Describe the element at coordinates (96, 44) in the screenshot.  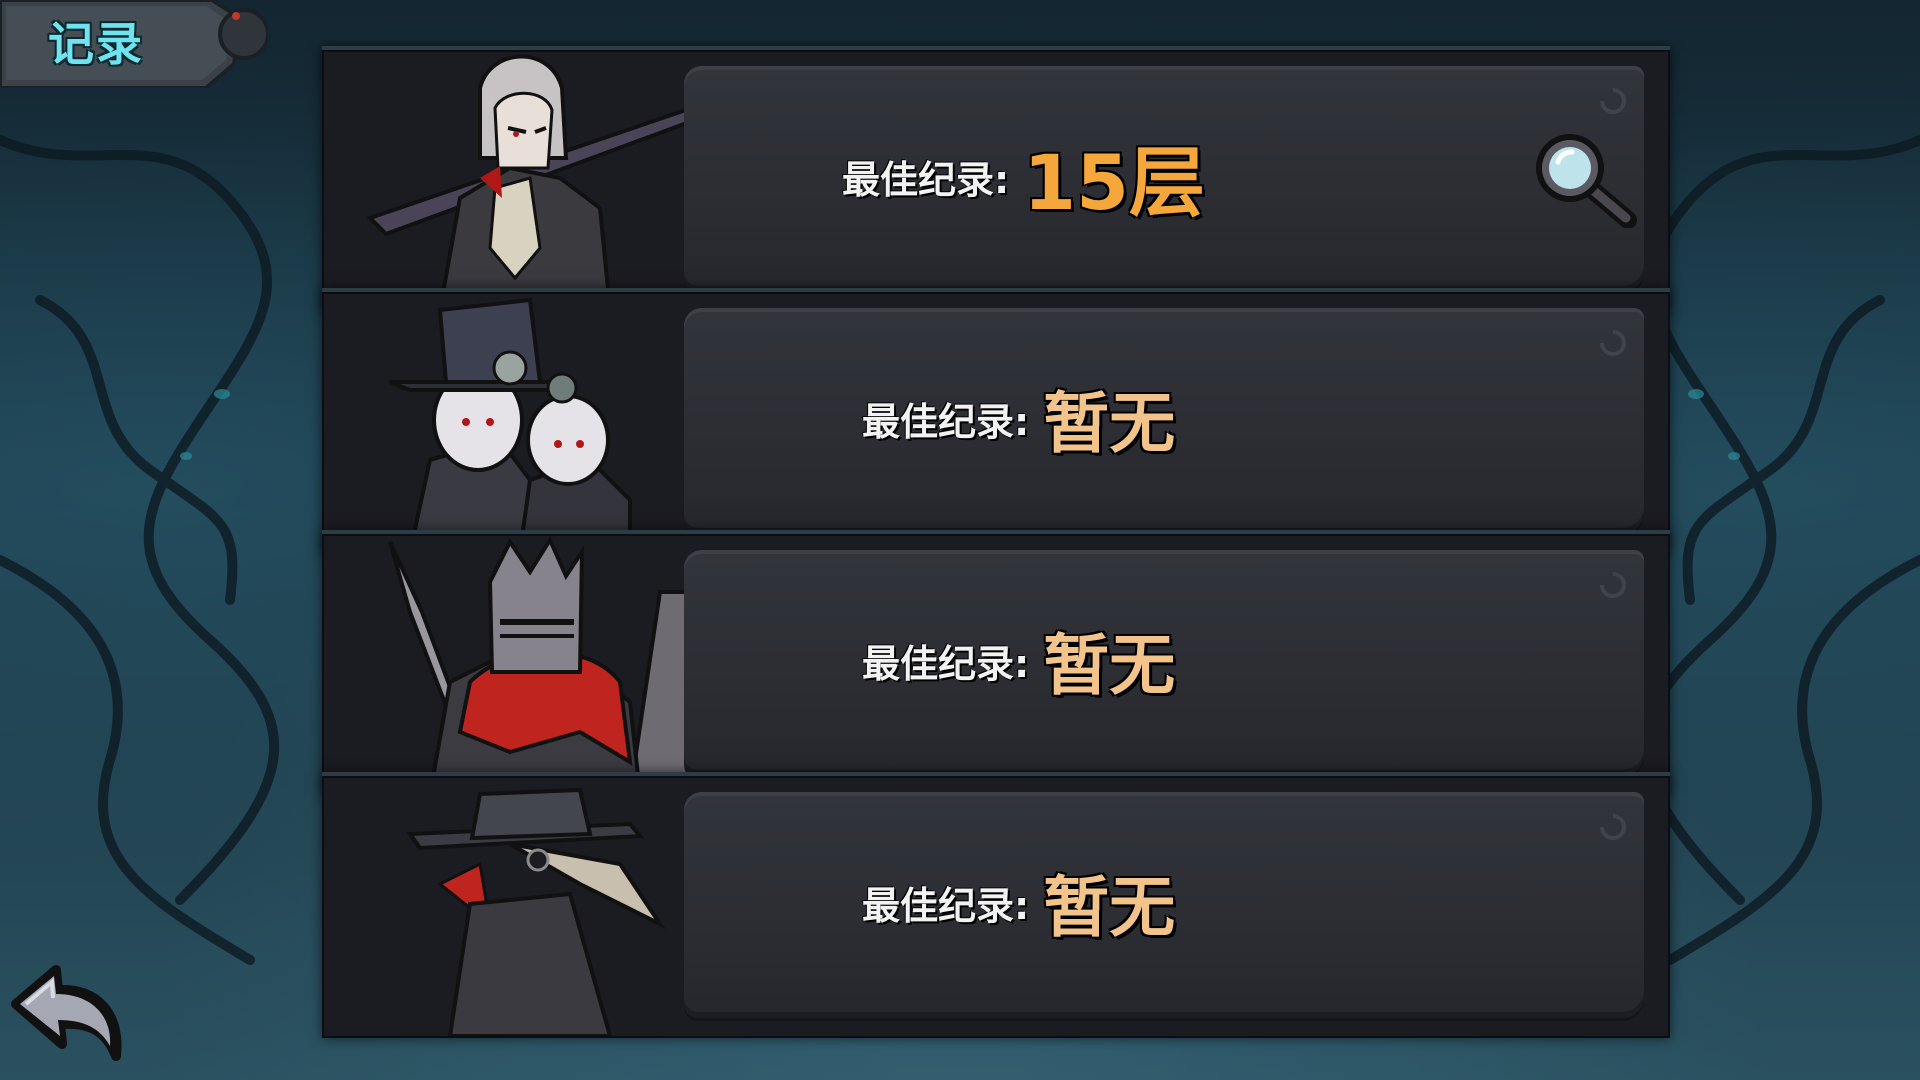
I see `page-title: 记录` at that location.